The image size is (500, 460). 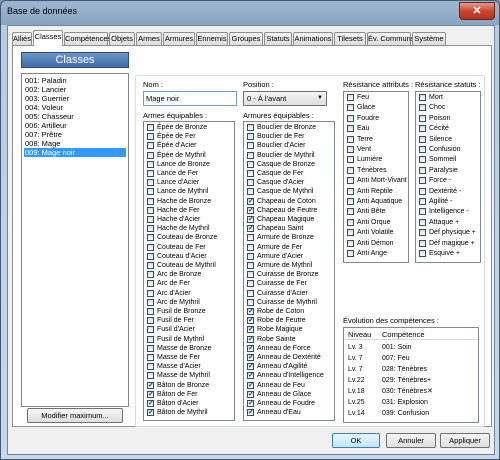 What do you see at coordinates (48, 38) in the screenshot?
I see `tab-1: Classes` at bounding box center [48, 38].